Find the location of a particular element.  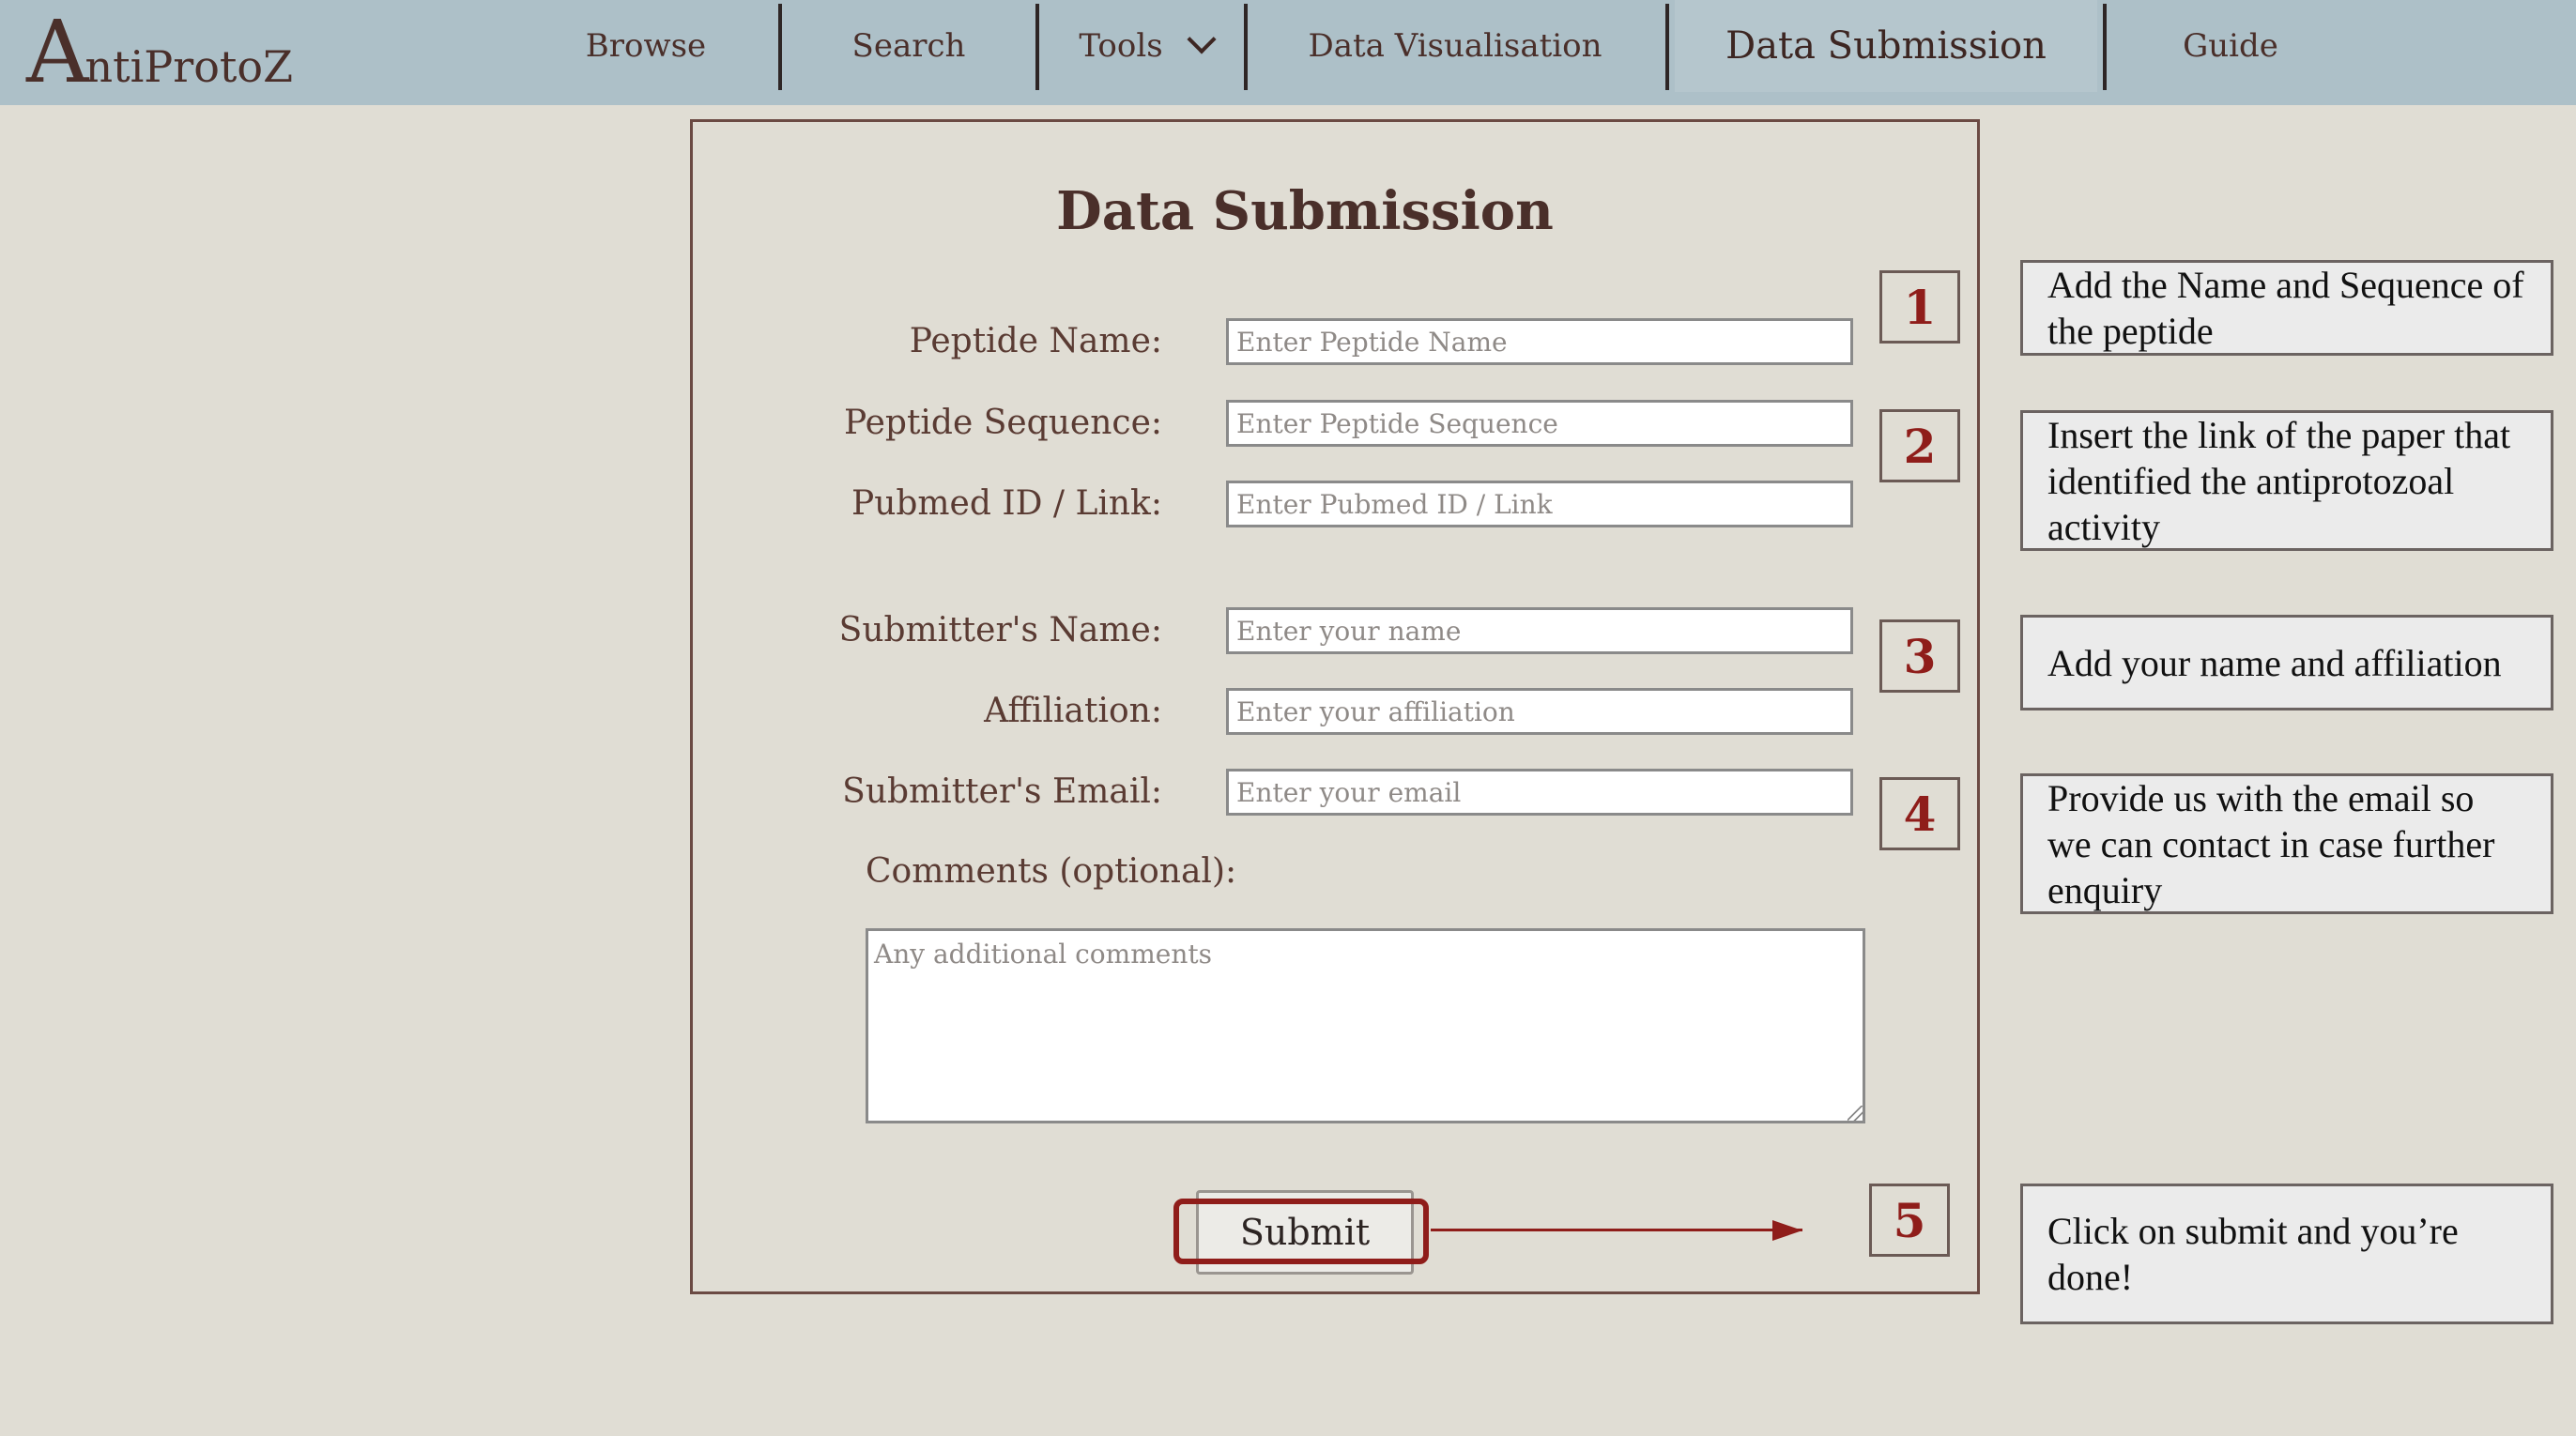

step-number-2: 2 is located at coordinates (1920, 445).